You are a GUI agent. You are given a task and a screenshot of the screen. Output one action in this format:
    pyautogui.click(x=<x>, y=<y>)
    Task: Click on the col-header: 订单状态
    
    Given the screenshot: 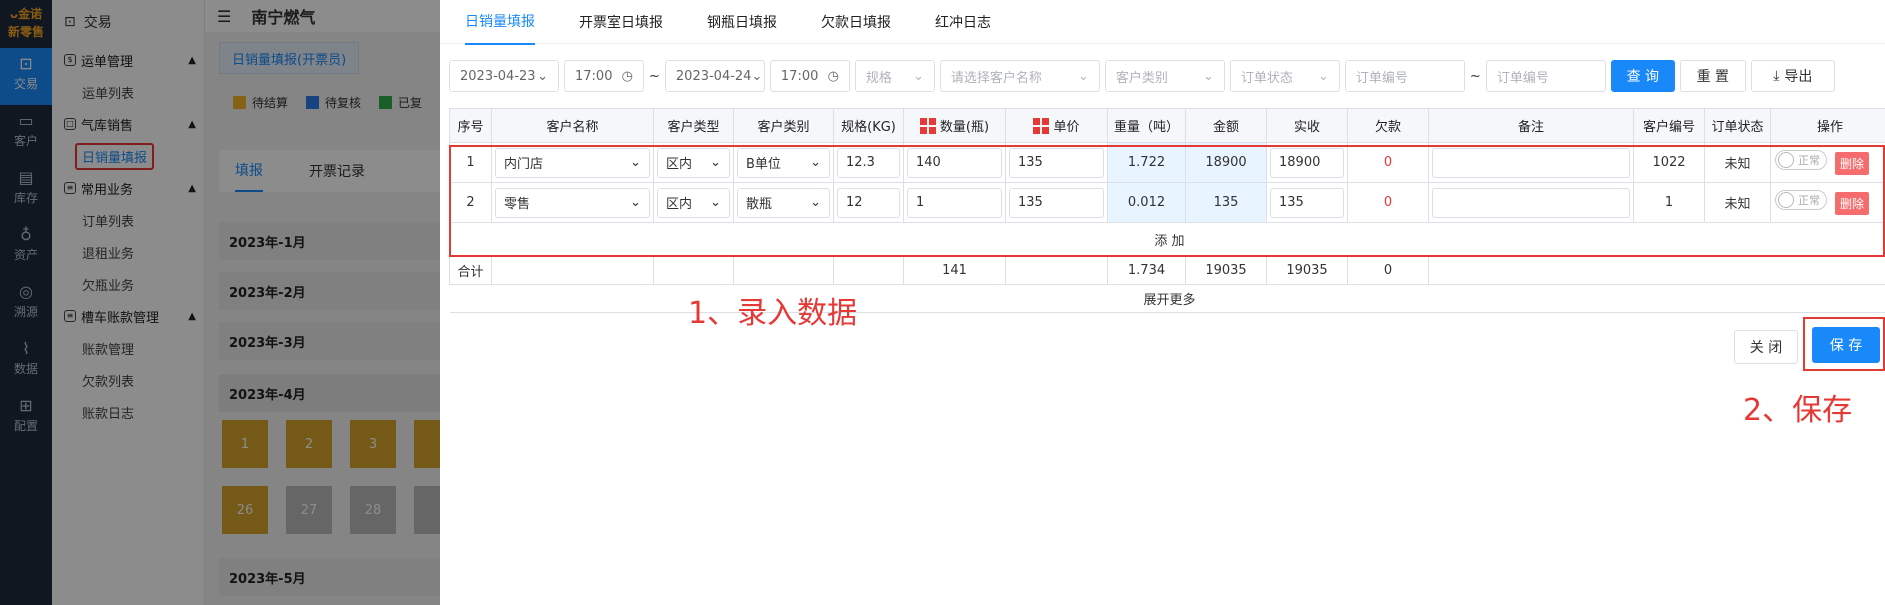 What is the action you would take?
    pyautogui.click(x=1737, y=125)
    